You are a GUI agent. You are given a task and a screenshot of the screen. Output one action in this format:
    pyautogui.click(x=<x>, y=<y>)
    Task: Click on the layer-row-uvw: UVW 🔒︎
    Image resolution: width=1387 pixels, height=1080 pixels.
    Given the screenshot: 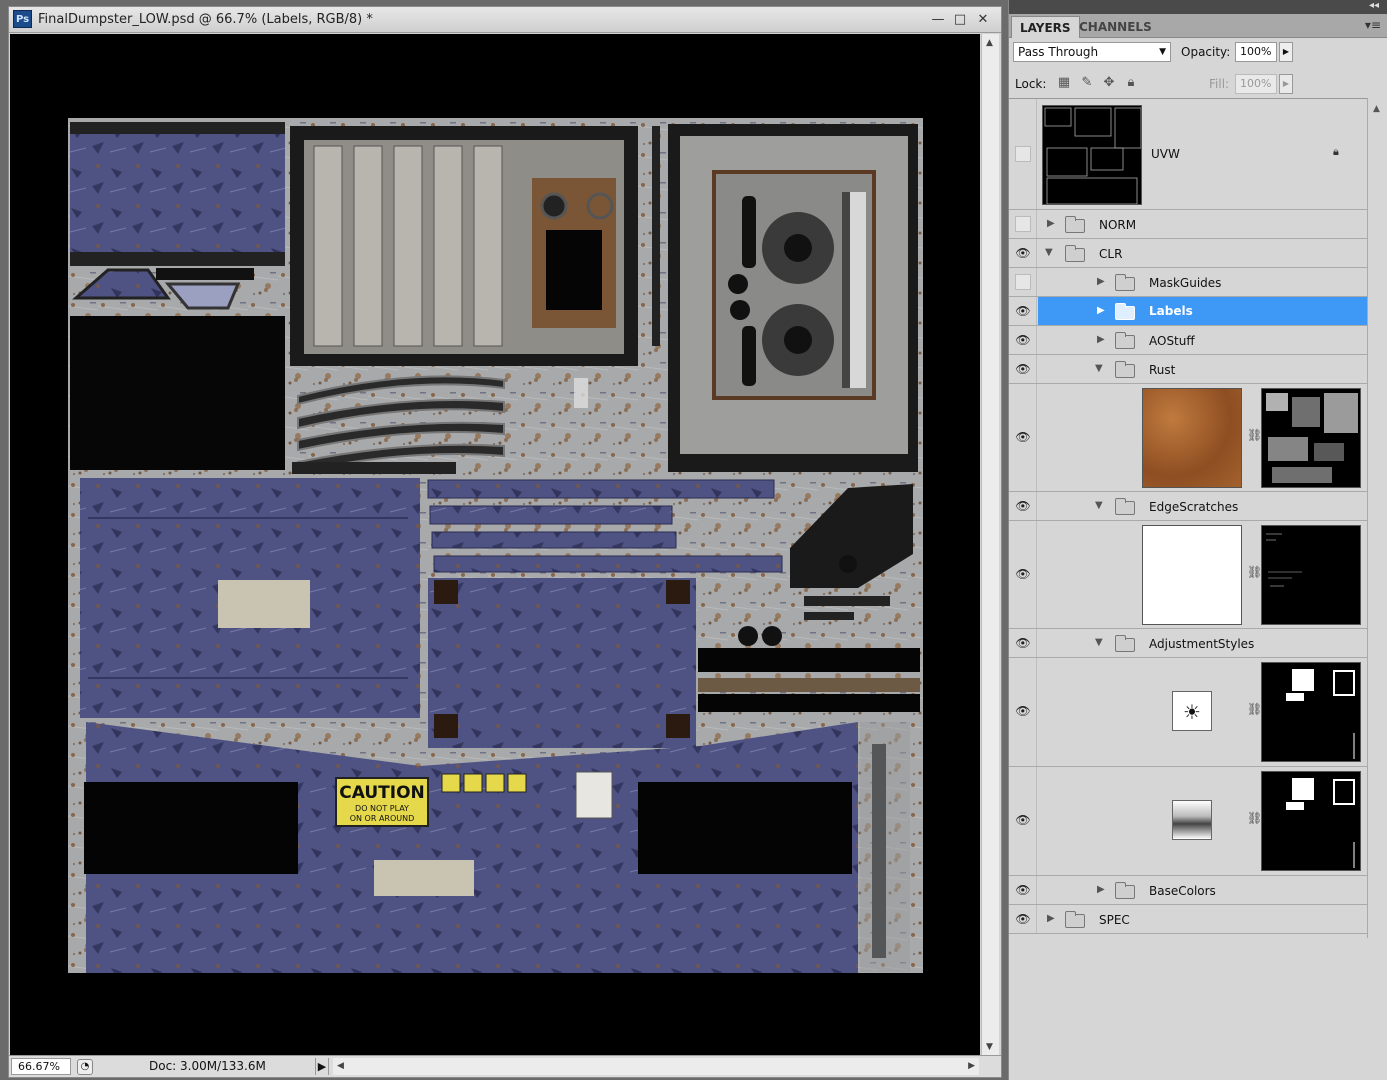 What is the action you would take?
    pyautogui.click(x=1188, y=154)
    